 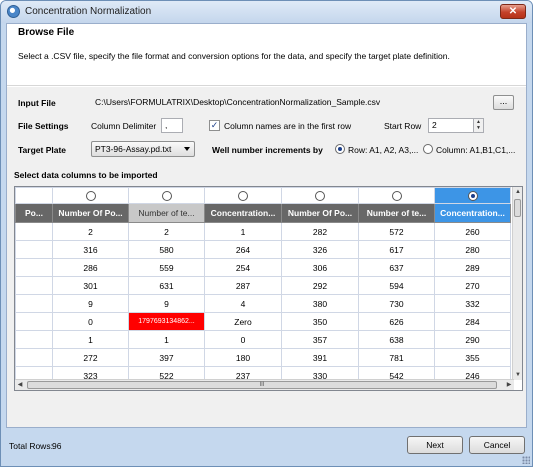 What do you see at coordinates (320, 339) in the screenshot?
I see `table-cell: 357` at bounding box center [320, 339].